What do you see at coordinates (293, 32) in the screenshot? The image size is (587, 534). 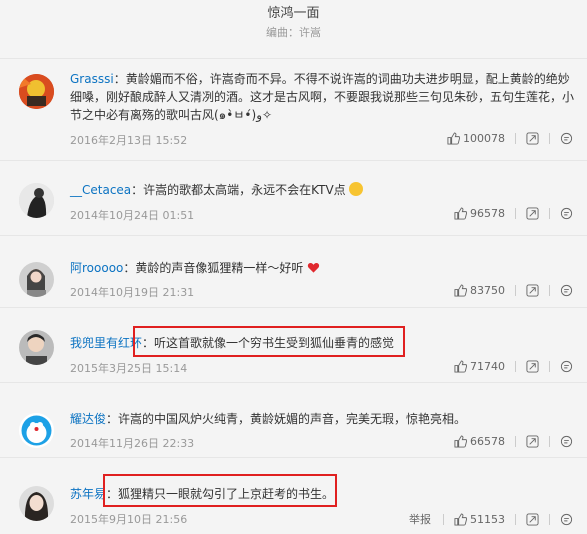 I see `song-arranger: 编曲：许嵩` at bounding box center [293, 32].